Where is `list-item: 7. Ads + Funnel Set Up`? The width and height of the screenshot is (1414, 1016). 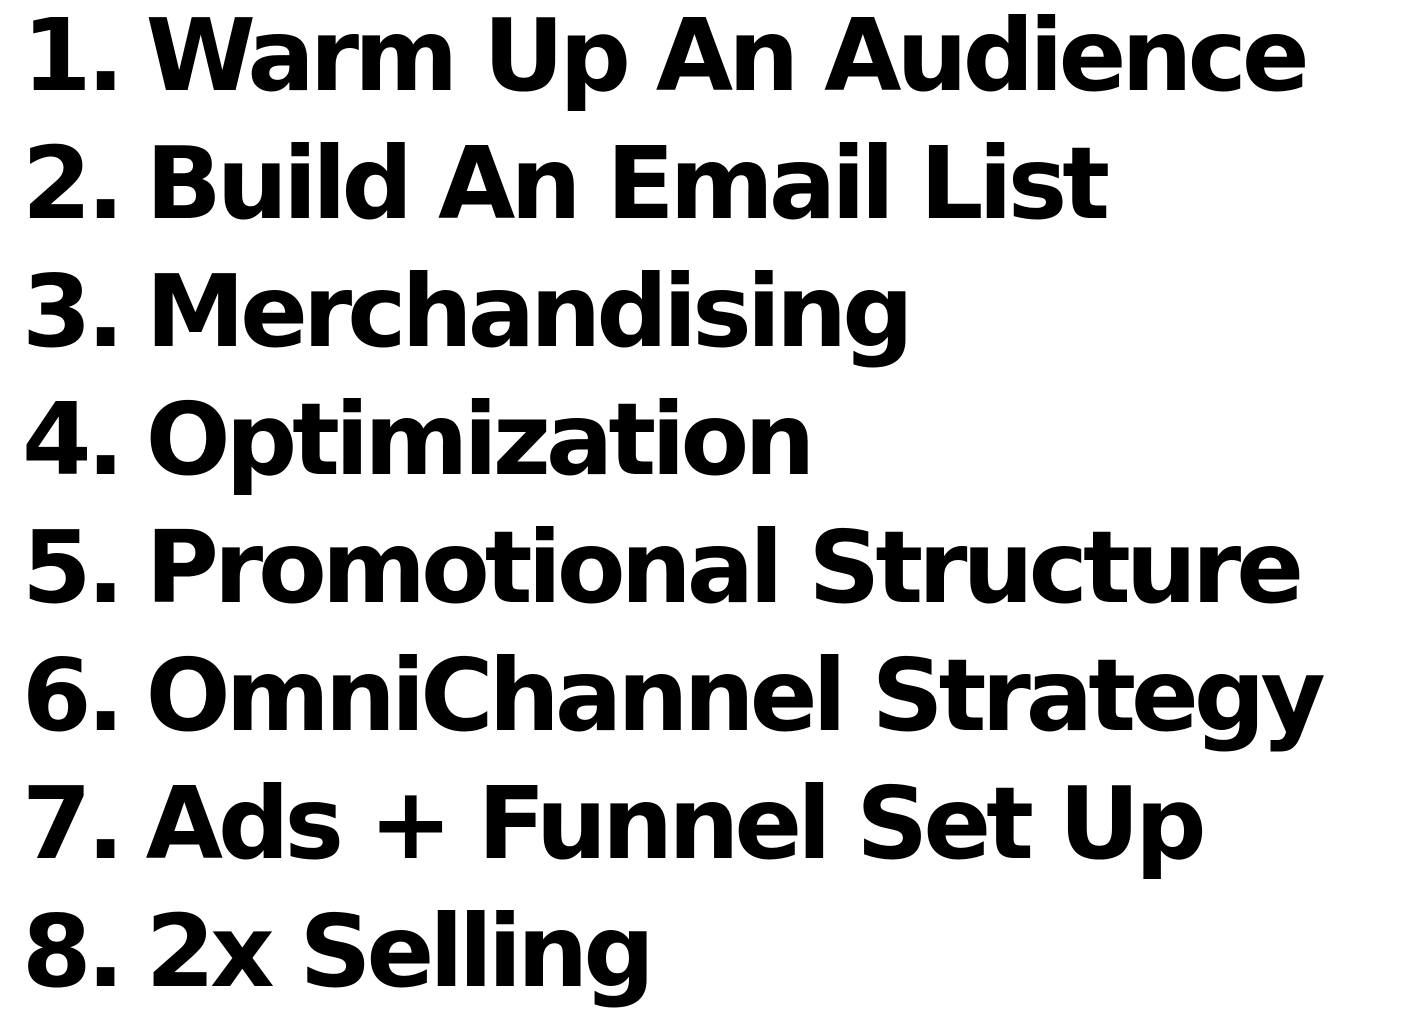
list-item: 7. Ads + Funnel Set Up is located at coordinates (671, 824).